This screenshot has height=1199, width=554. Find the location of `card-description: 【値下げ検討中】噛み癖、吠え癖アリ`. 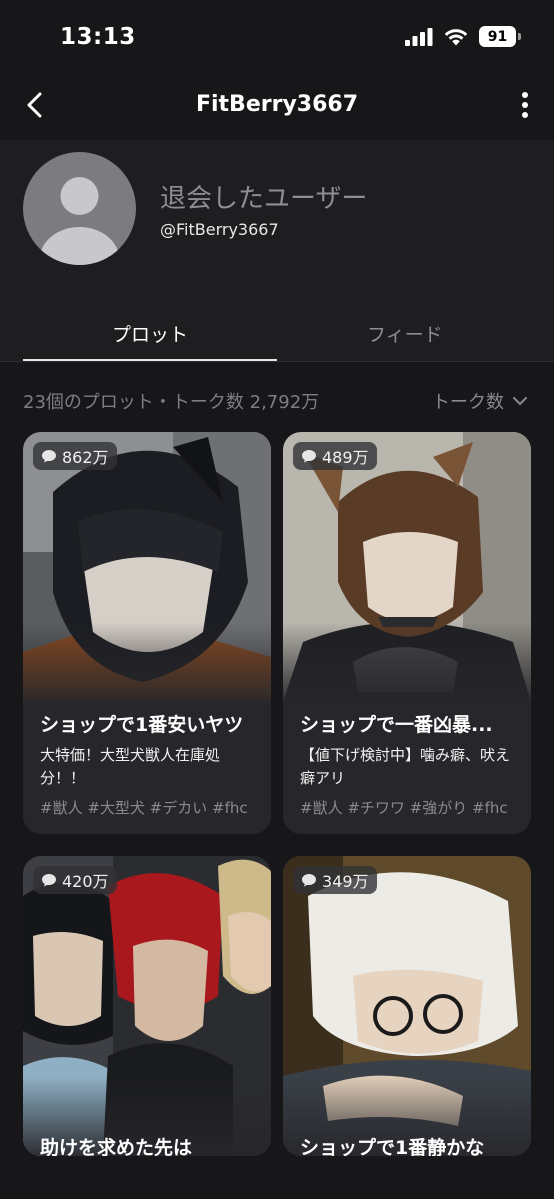

card-description: 【値下げ検討中】噛み癖、吠え癖アリ is located at coordinates (405, 766).